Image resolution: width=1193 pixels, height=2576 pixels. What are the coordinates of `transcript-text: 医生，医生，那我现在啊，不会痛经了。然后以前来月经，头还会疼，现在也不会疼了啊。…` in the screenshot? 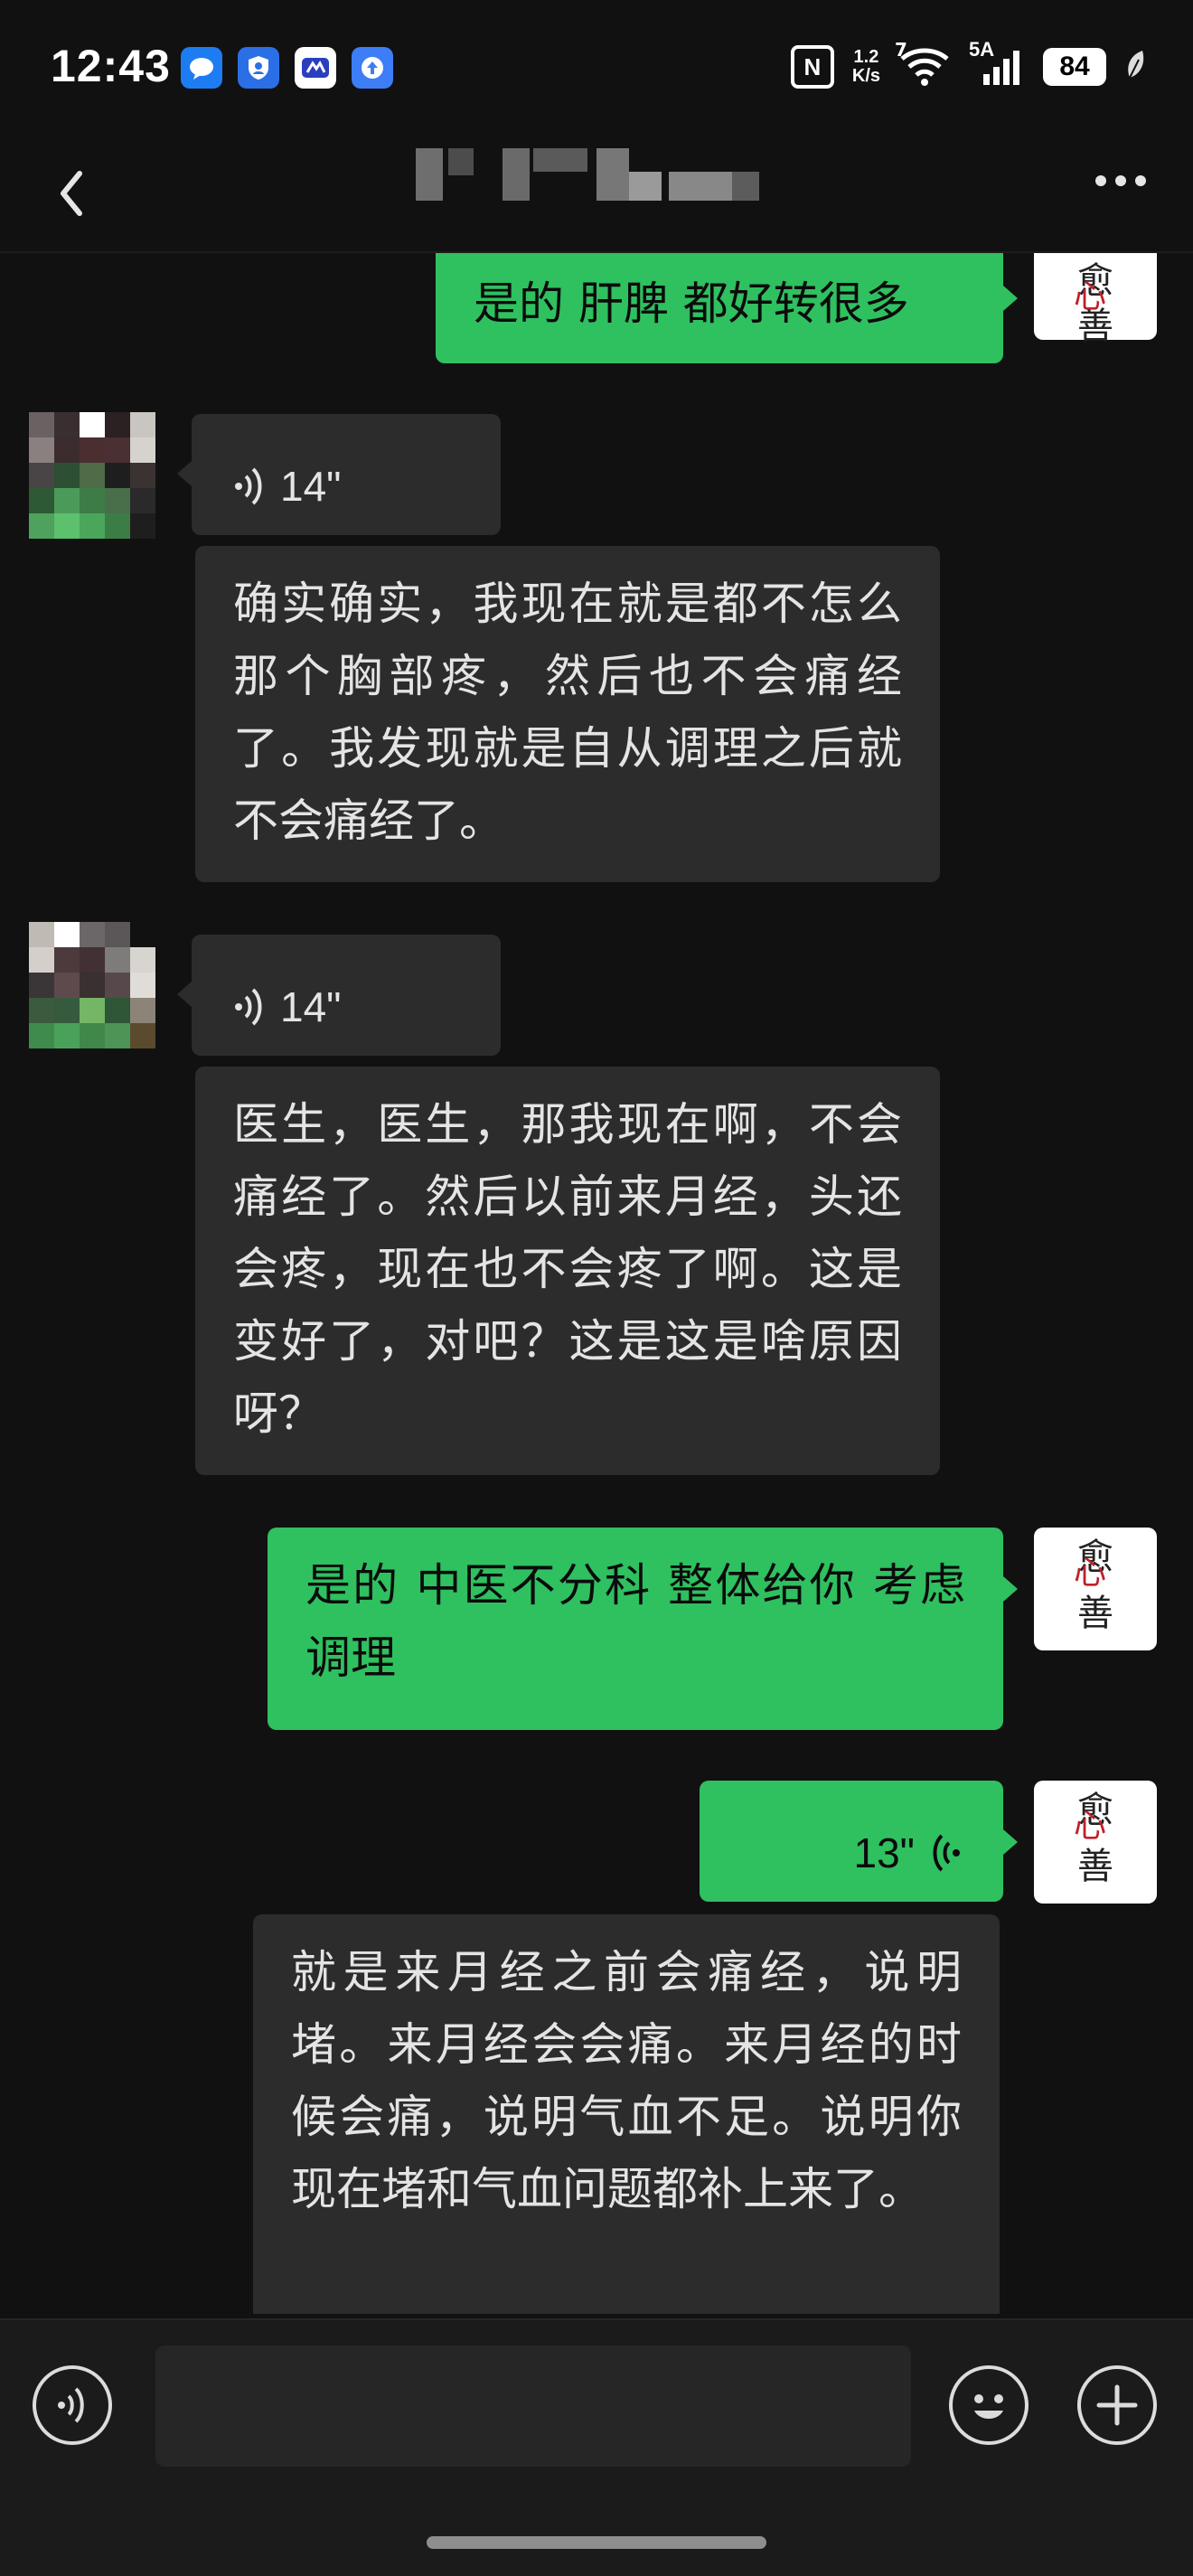 It's located at (567, 1269).